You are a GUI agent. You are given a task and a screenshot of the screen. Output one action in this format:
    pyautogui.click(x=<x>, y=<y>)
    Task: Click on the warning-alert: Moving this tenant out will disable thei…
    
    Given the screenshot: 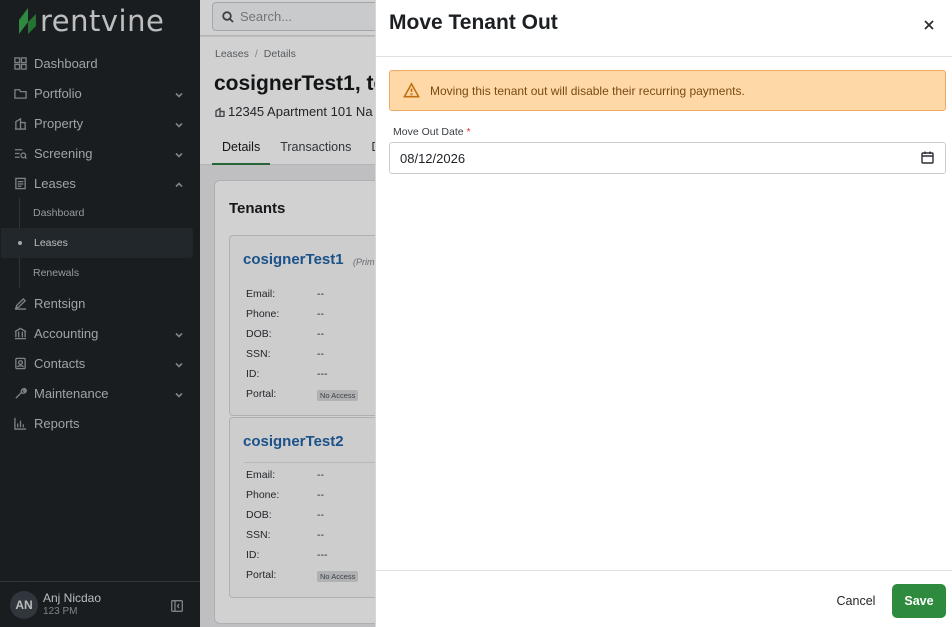 What is the action you would take?
    pyautogui.click(x=667, y=90)
    